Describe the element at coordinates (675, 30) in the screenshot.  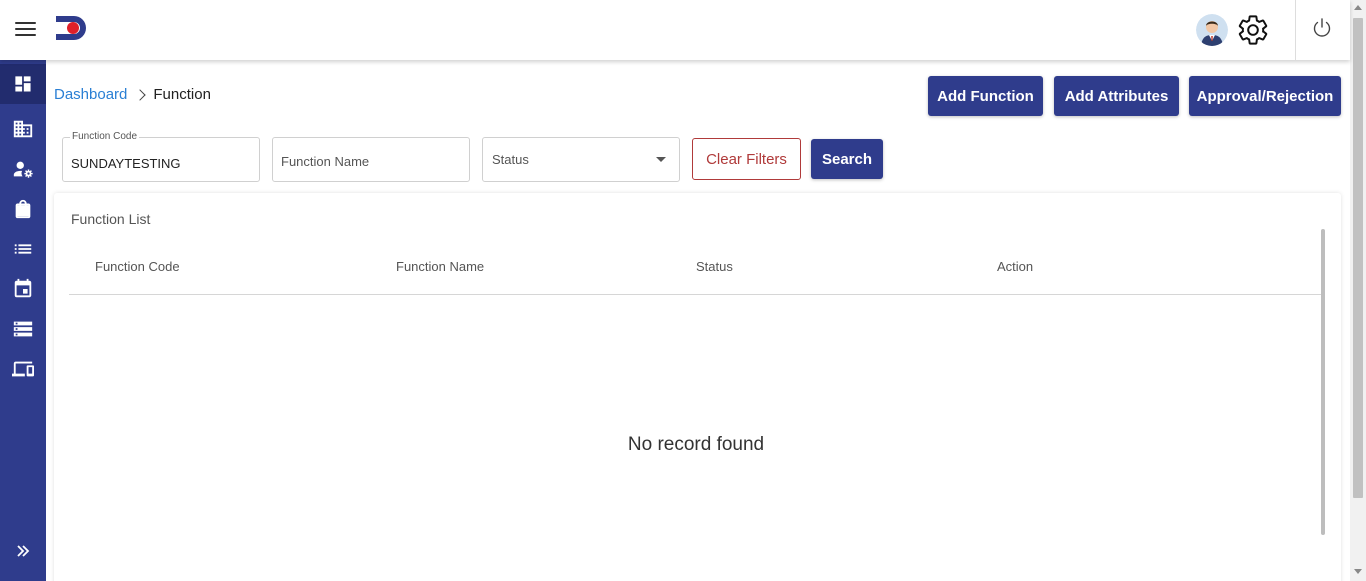
I see `top-bar` at that location.